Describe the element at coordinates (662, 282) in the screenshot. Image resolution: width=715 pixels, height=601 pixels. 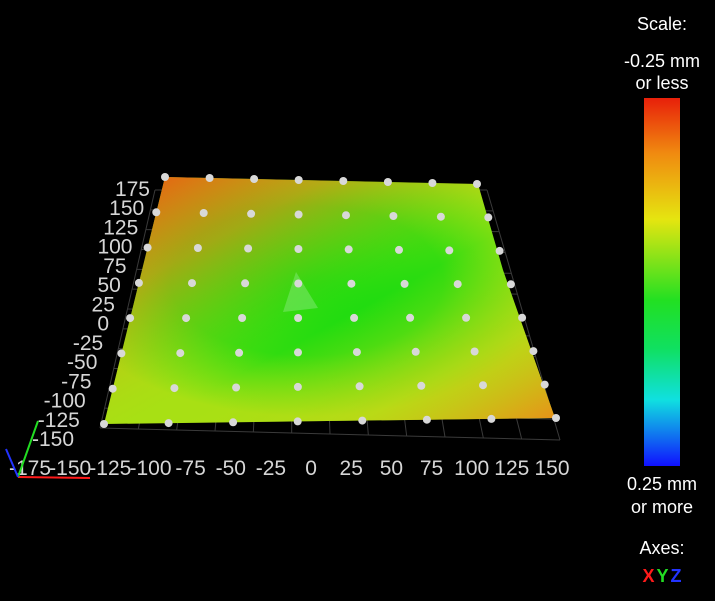
I see `color-scale-bar` at that location.